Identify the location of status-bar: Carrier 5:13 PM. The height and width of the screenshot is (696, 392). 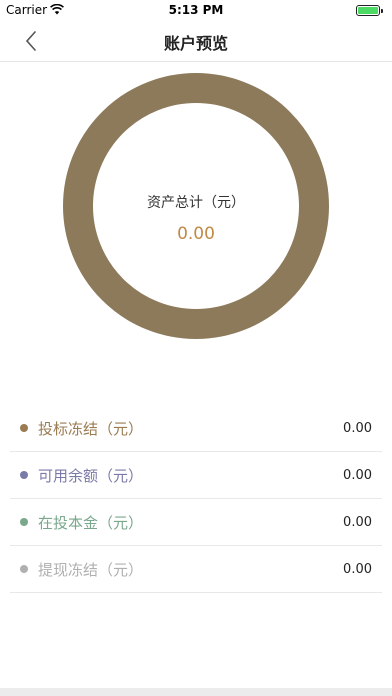
(196, 10).